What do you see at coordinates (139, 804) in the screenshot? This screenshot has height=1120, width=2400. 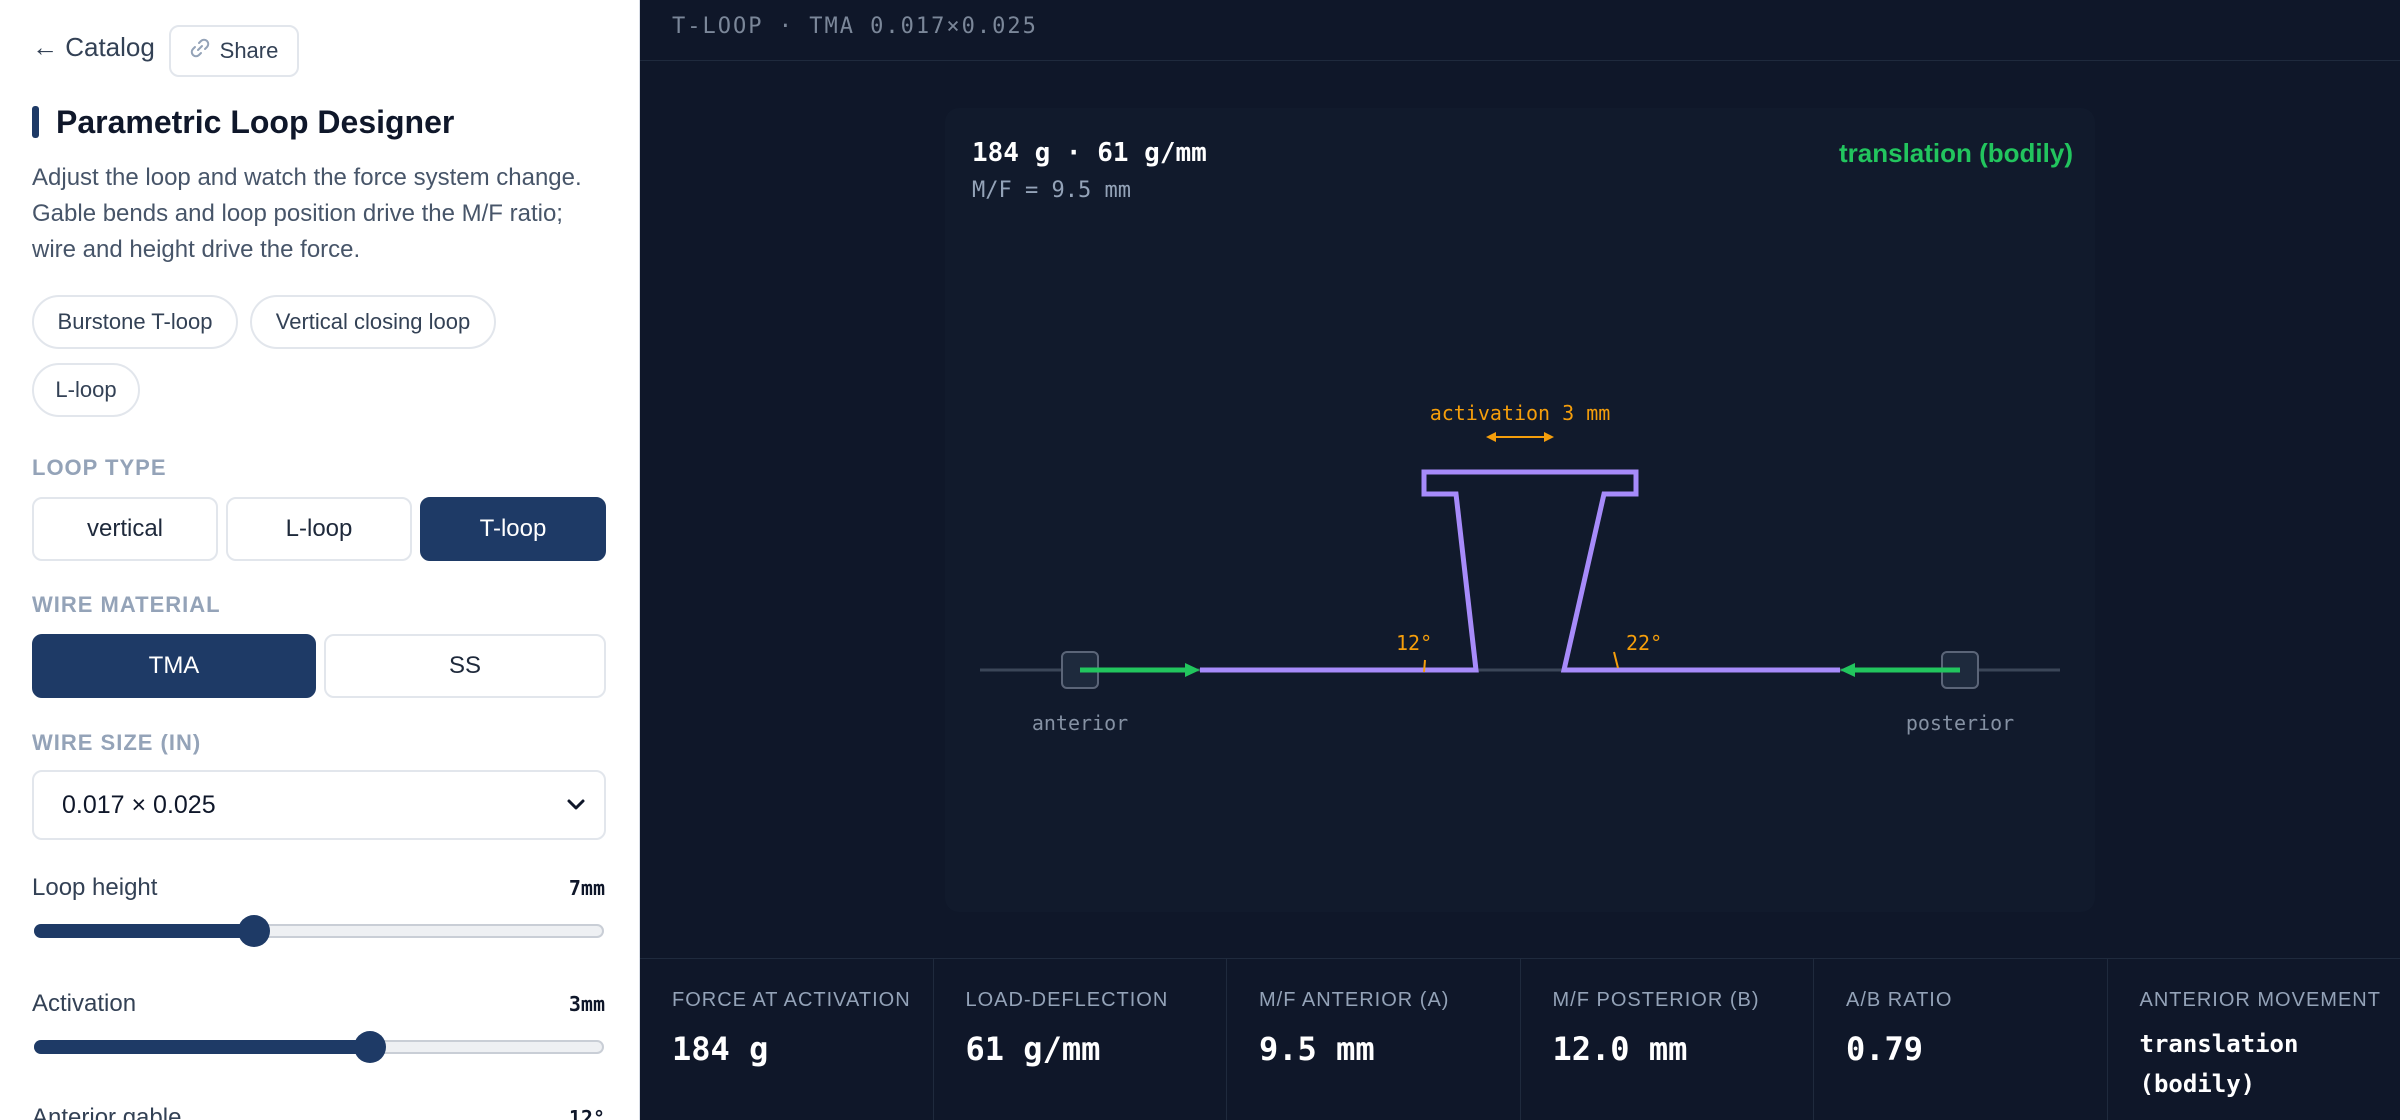 I see `wire-size-value: 0.017 × 0.025` at bounding box center [139, 804].